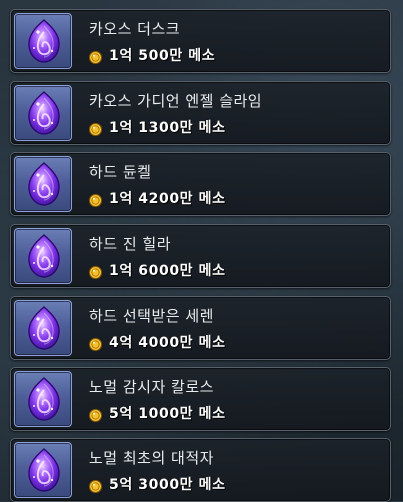  Describe the element at coordinates (162, 56) in the screenshot. I see `item-price-value: 1억 500만 메소` at that location.